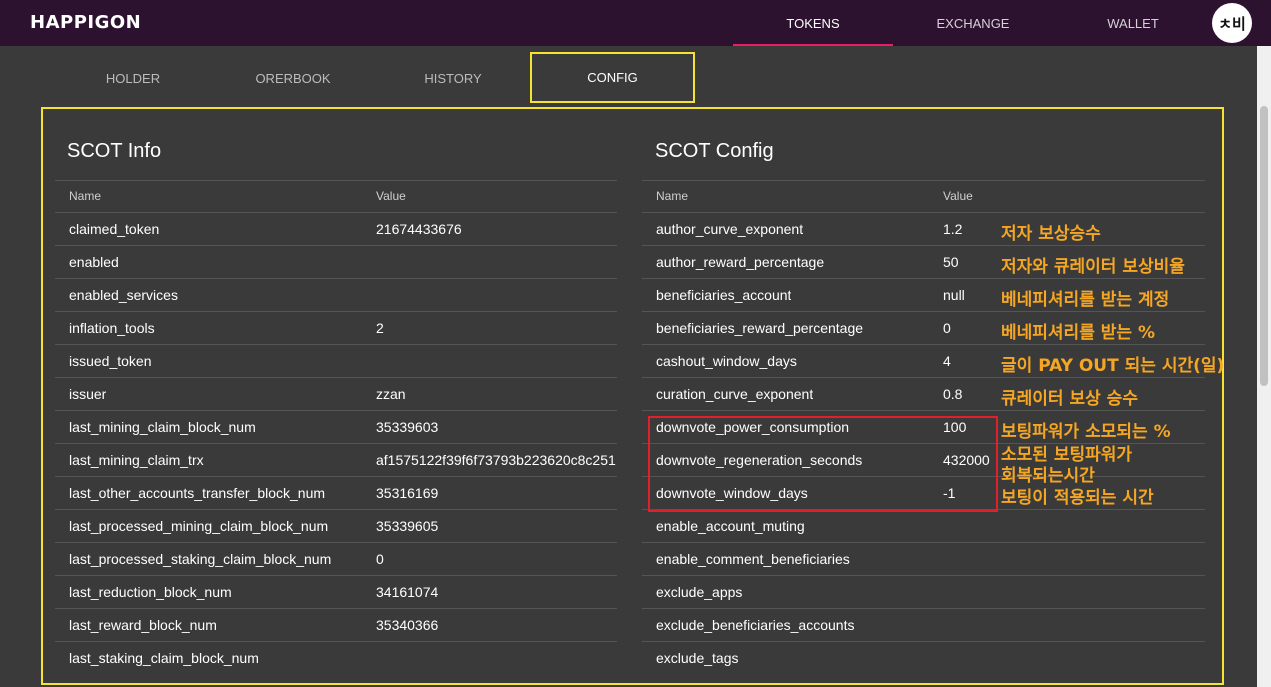 The height and width of the screenshot is (687, 1271). What do you see at coordinates (85, 196) in the screenshot?
I see `info-col-name: Name` at bounding box center [85, 196].